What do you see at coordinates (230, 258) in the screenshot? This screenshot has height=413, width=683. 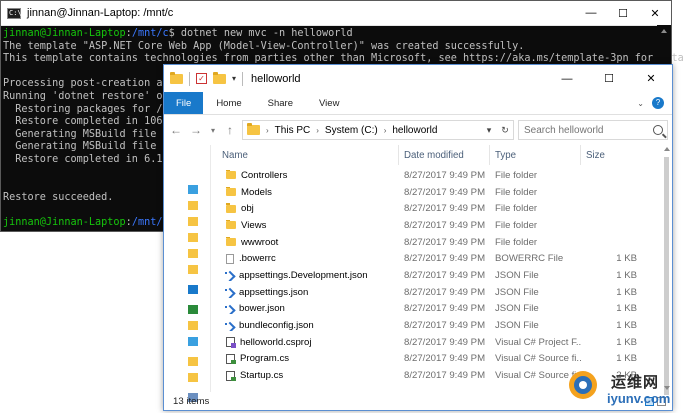 I see `file-icon` at bounding box center [230, 258].